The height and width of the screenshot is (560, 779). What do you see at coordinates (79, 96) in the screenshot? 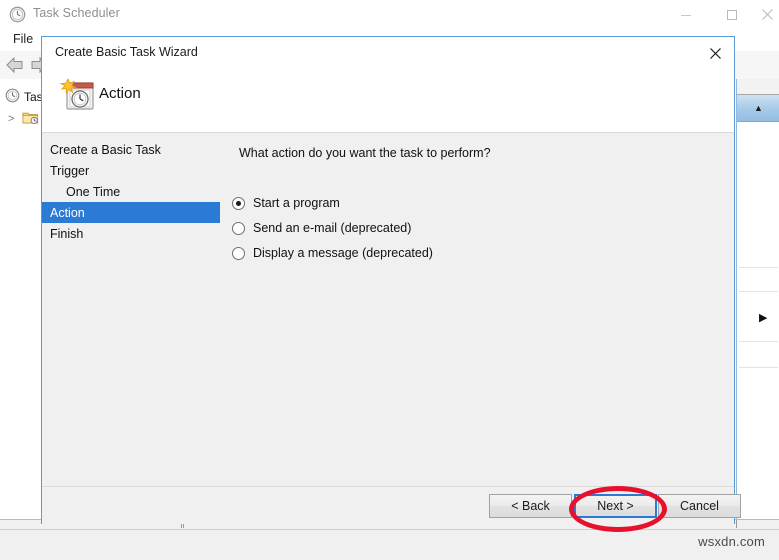
I see `task-calendar-clock-icon` at bounding box center [79, 96].